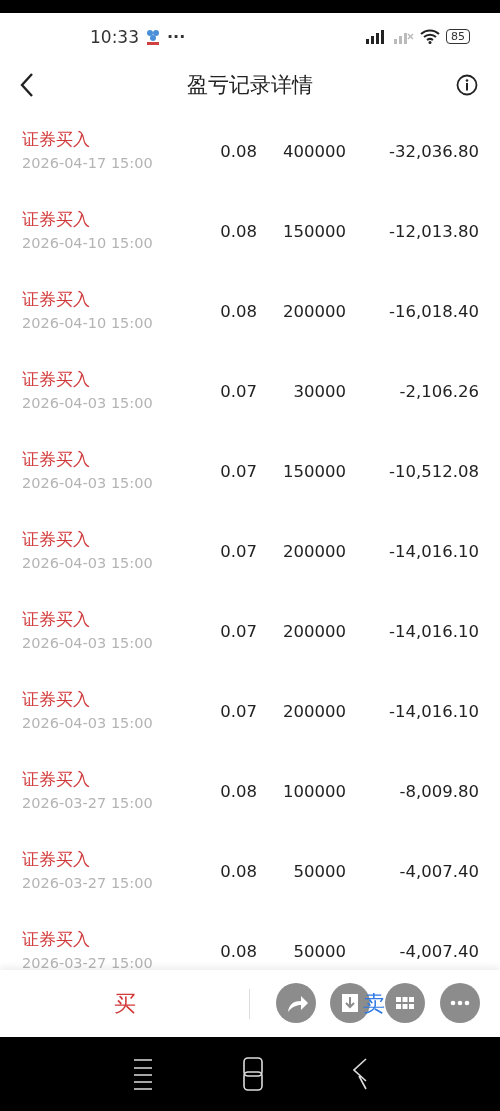 The image size is (500, 1111). I want to click on amount-cell-text: -16,018.40, so click(433, 311).